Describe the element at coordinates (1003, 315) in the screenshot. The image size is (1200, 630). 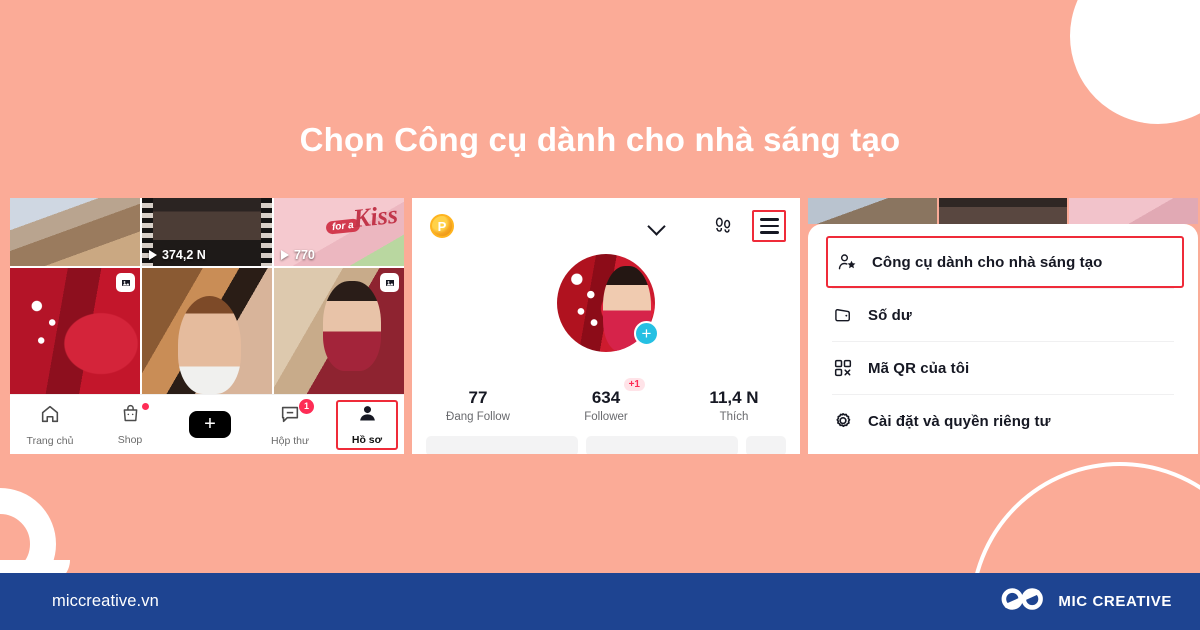
I see `menu-item-balance: Số dư` at that location.